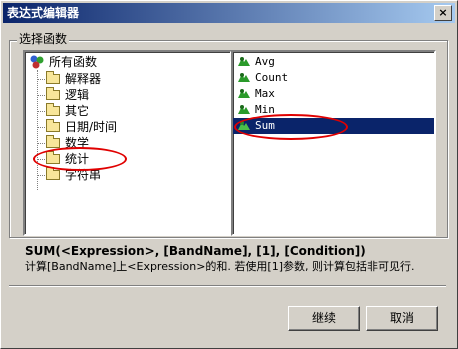  Describe the element at coordinates (265, 93) in the screenshot. I see `function-label: Max` at that location.